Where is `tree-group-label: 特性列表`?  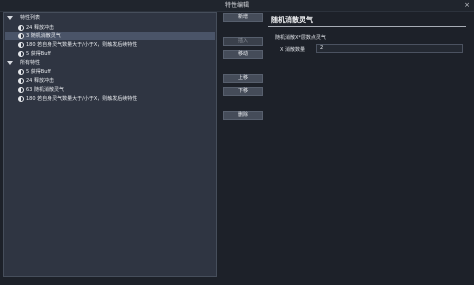 tree-group-label: 特性列表 is located at coordinates (30, 18).